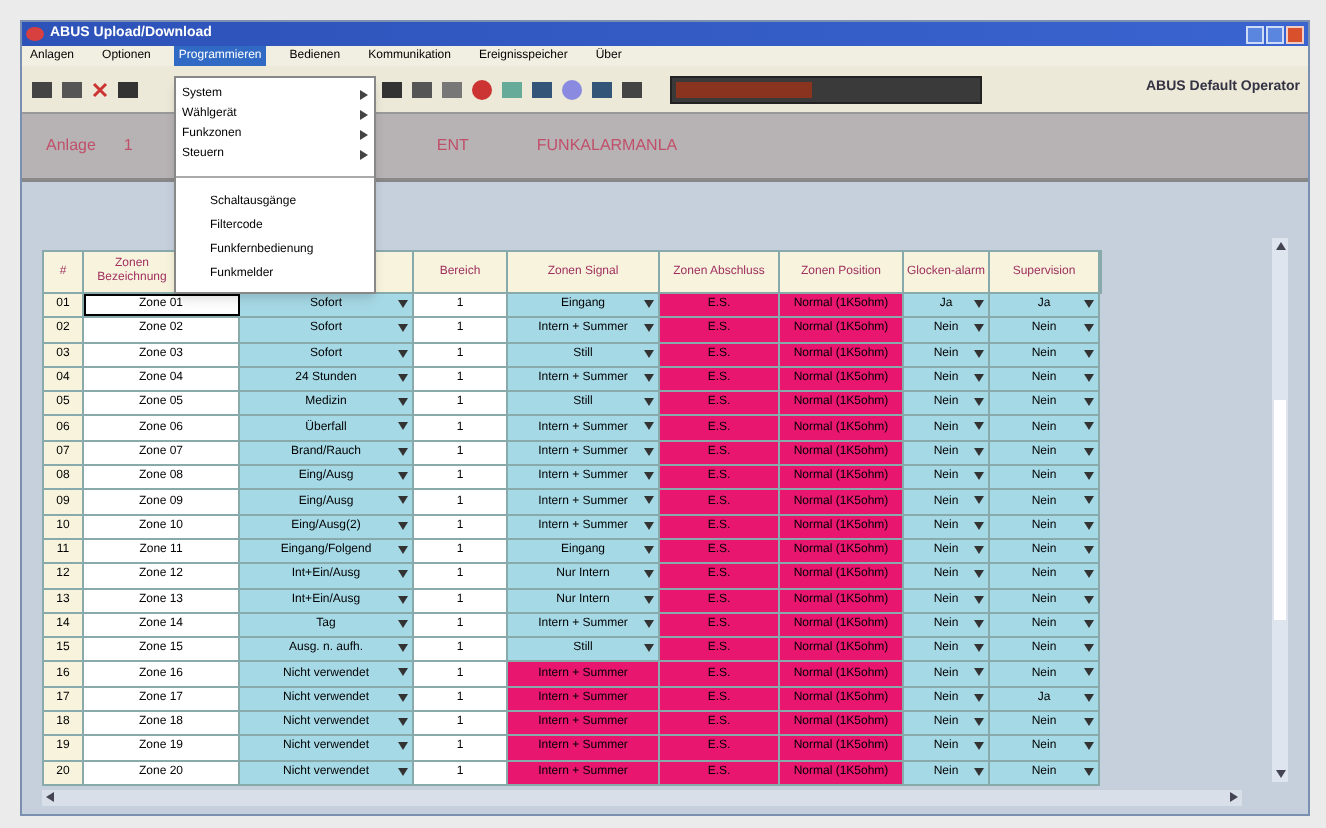 This screenshot has width=1326, height=828. I want to click on plant-label: Anlage, so click(71, 146).